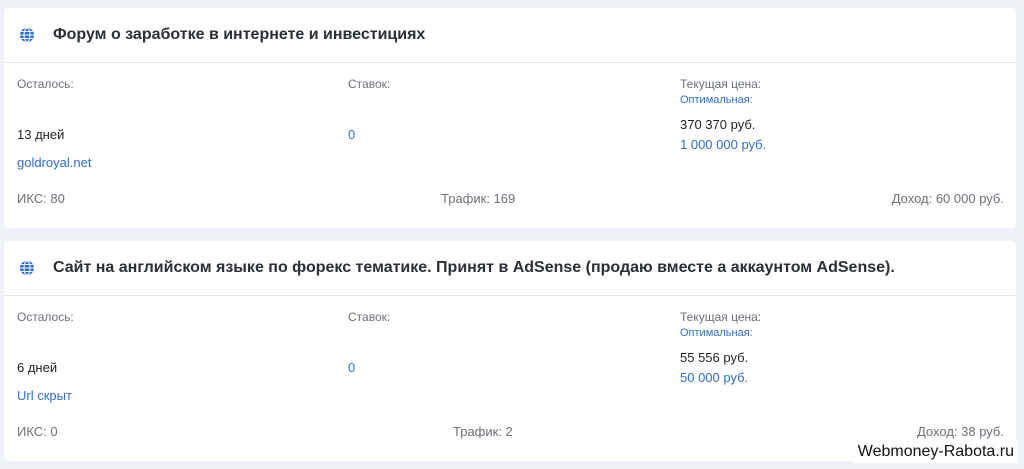 This screenshot has height=469, width=1024. Describe the element at coordinates (54, 162) in the screenshot. I see `site-link: goldroyal.net` at that location.